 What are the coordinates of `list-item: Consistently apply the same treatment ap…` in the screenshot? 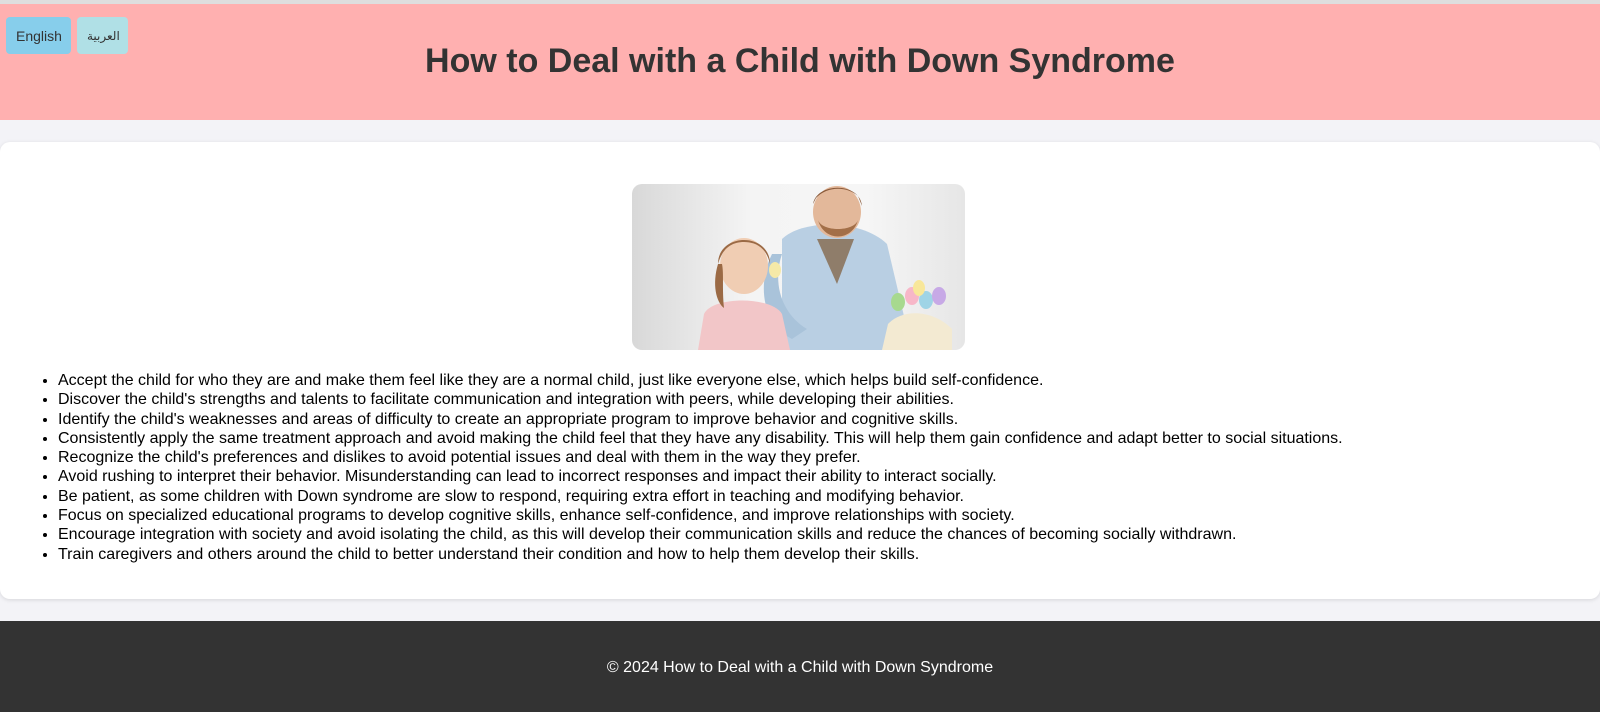 It's located at (818, 438).